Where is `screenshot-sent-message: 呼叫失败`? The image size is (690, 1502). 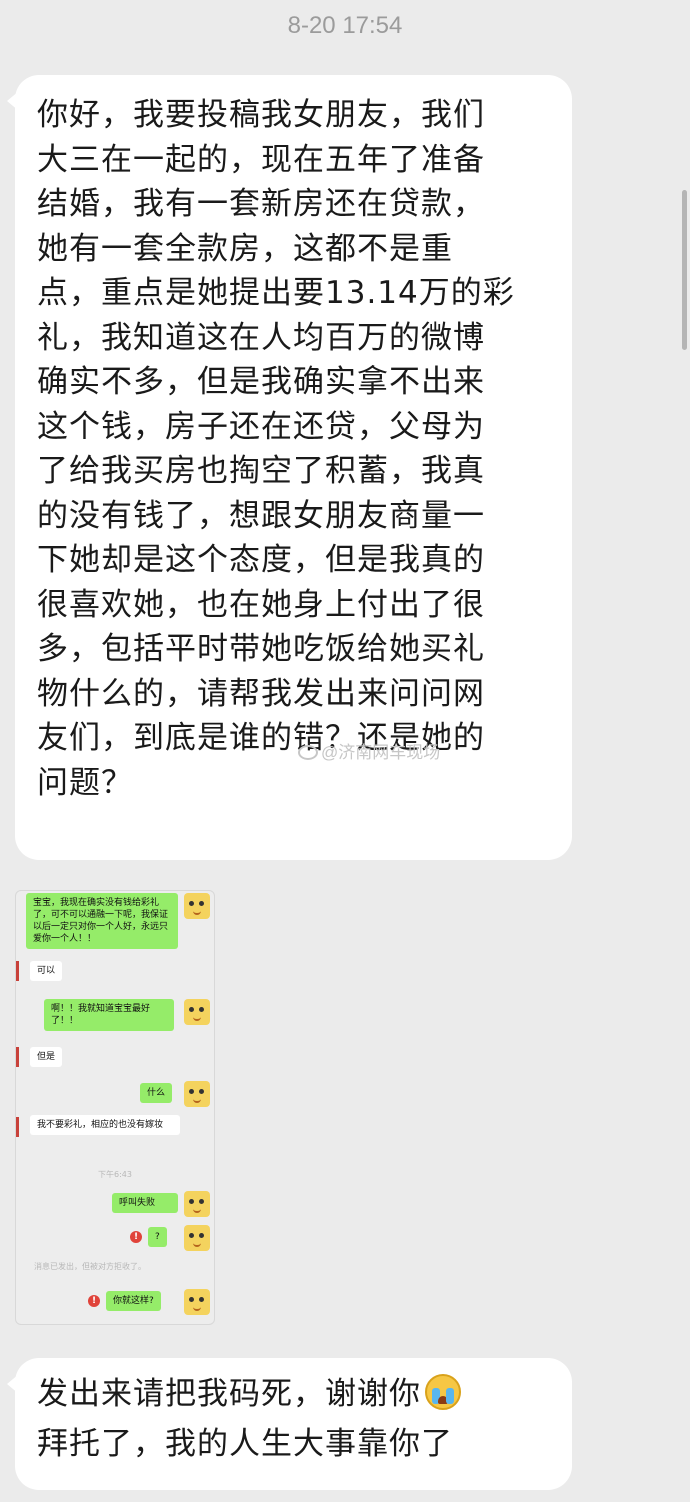
screenshot-sent-message: 呼叫失败 is located at coordinates (145, 1203).